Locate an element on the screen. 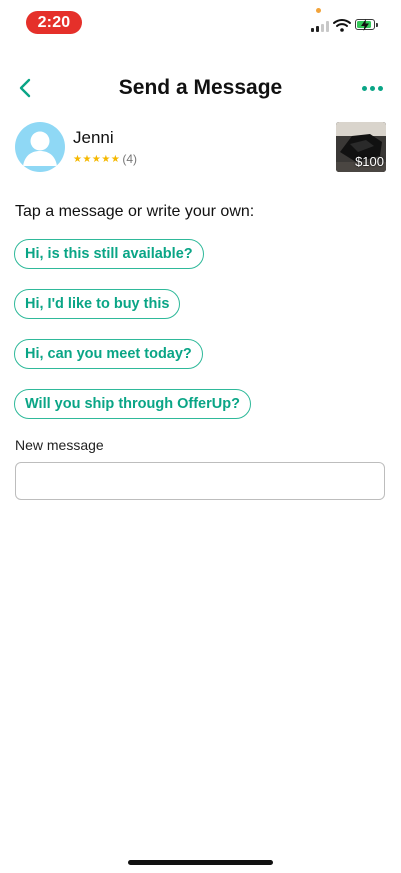 The height and width of the screenshot is (873, 401). suggestion-buy-this: Hi, I'd like to buy this is located at coordinates (97, 304).